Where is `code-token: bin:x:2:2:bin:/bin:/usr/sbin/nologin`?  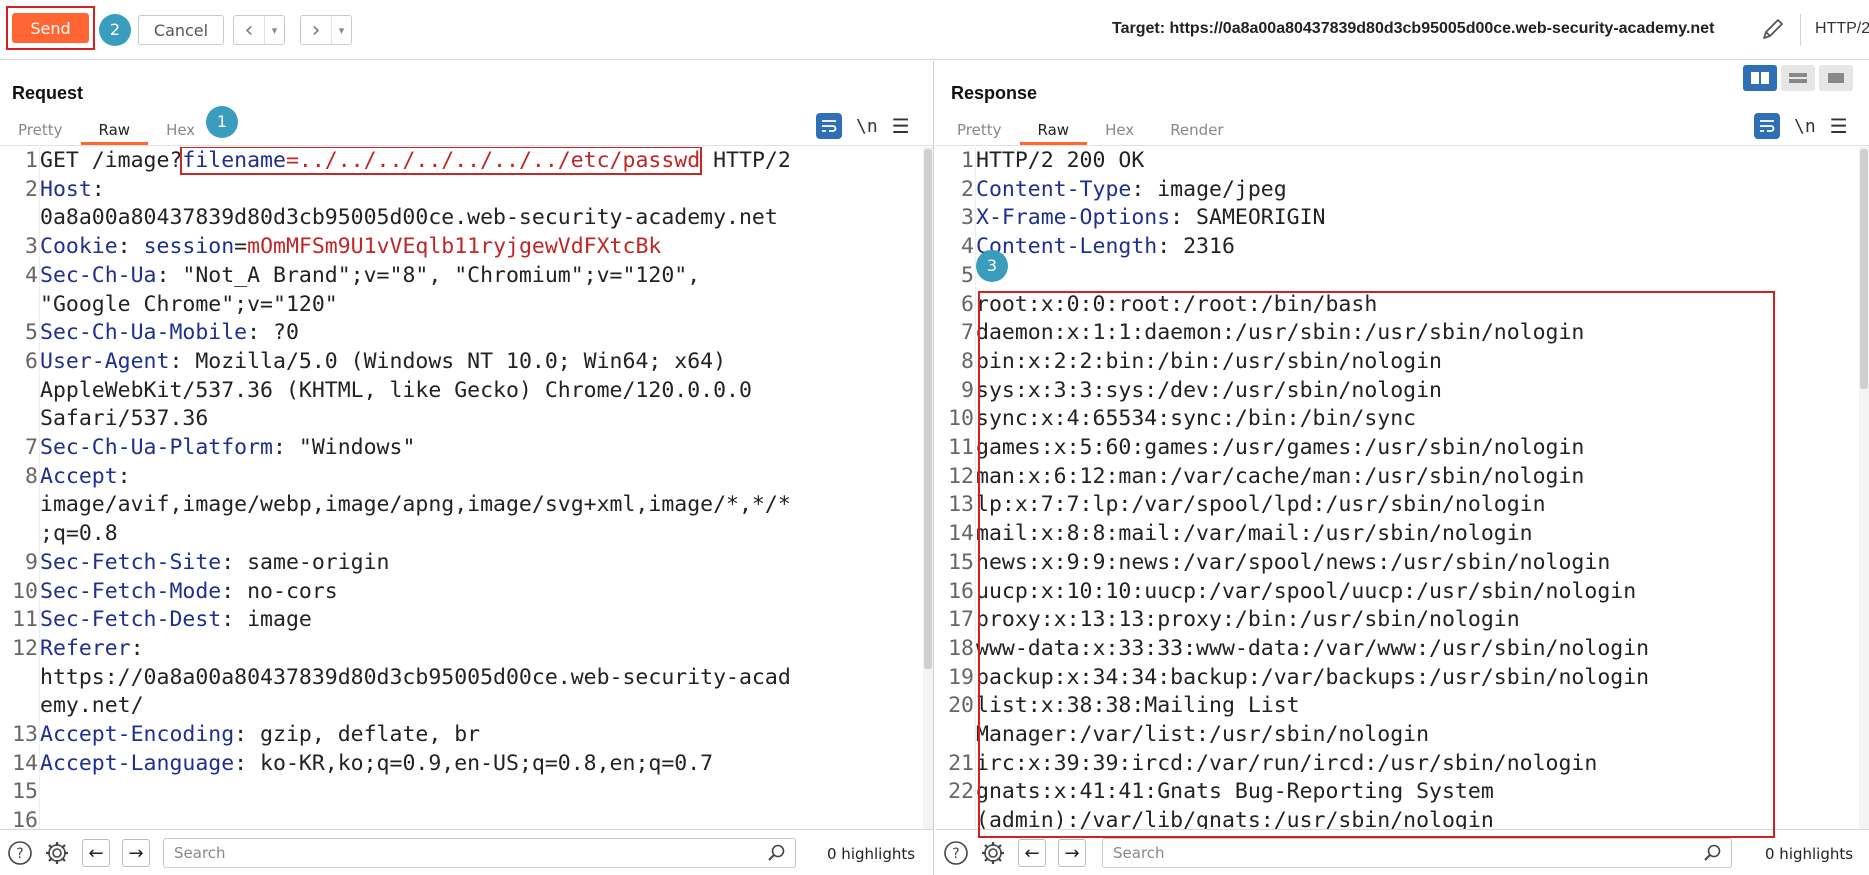
code-token: bin:x:2:2:bin:/bin:/usr/sbin/nologin is located at coordinates (1209, 361).